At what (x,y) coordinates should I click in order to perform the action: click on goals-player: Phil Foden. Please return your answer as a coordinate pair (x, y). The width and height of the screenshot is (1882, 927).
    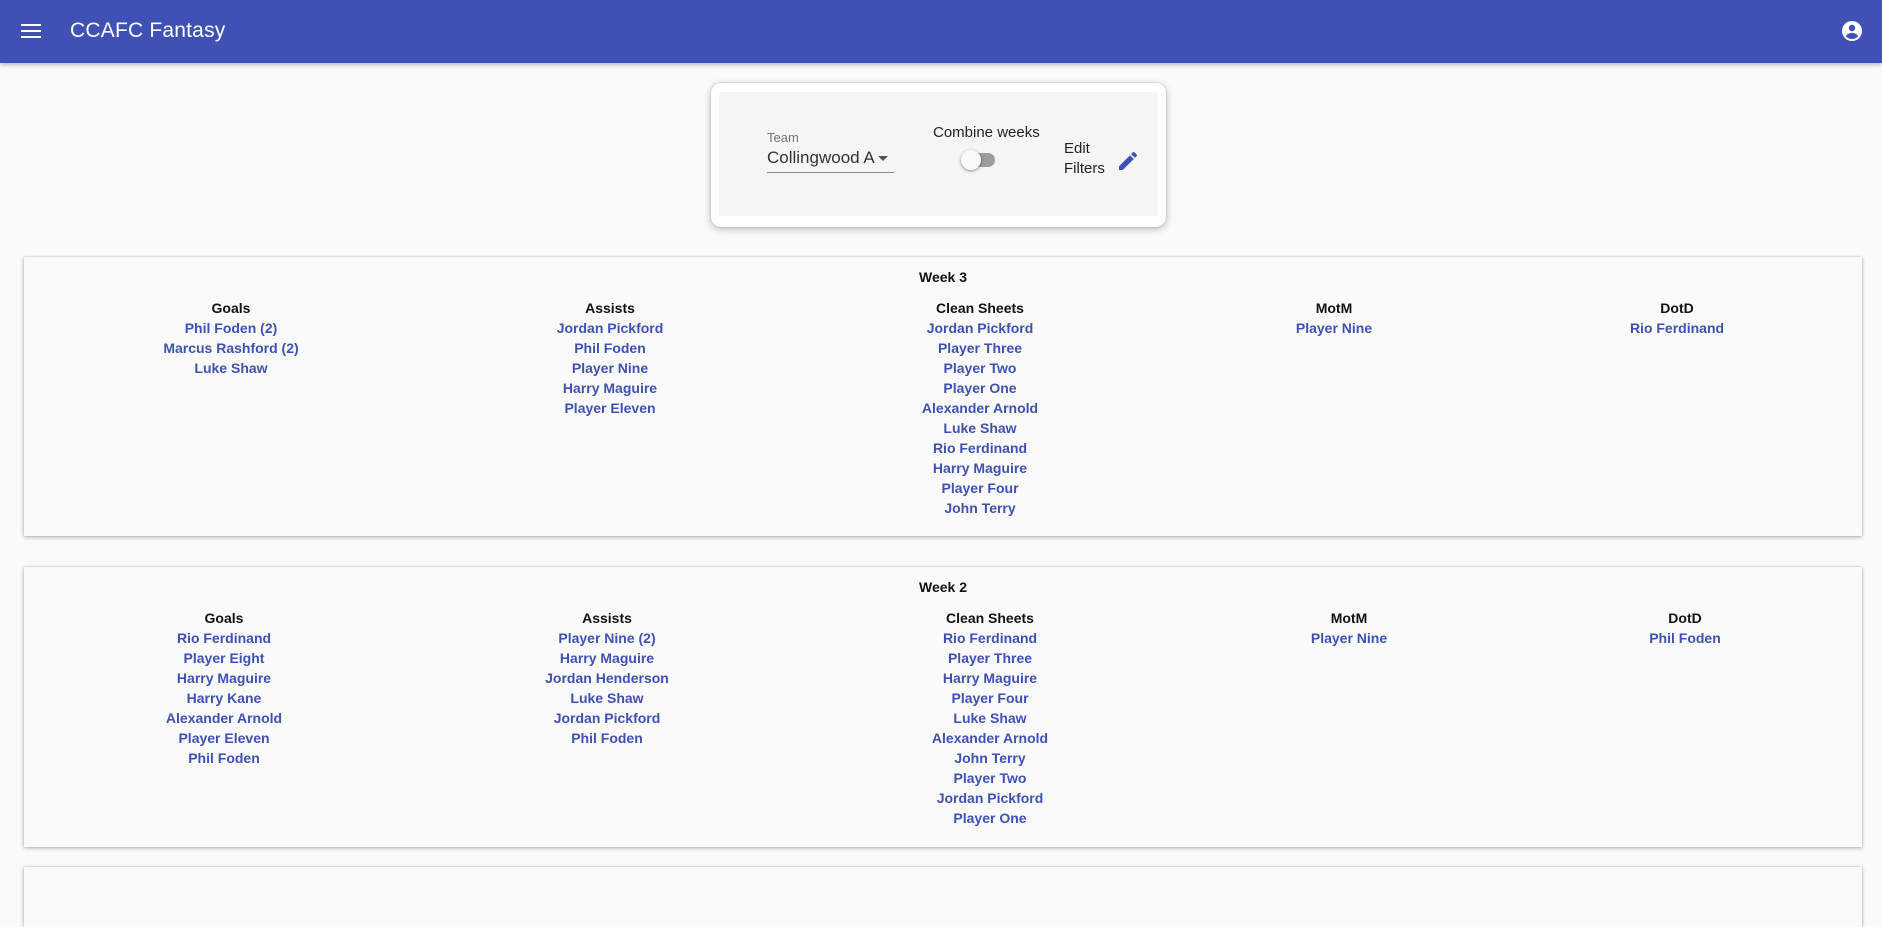
    Looking at the image, I should click on (224, 758).